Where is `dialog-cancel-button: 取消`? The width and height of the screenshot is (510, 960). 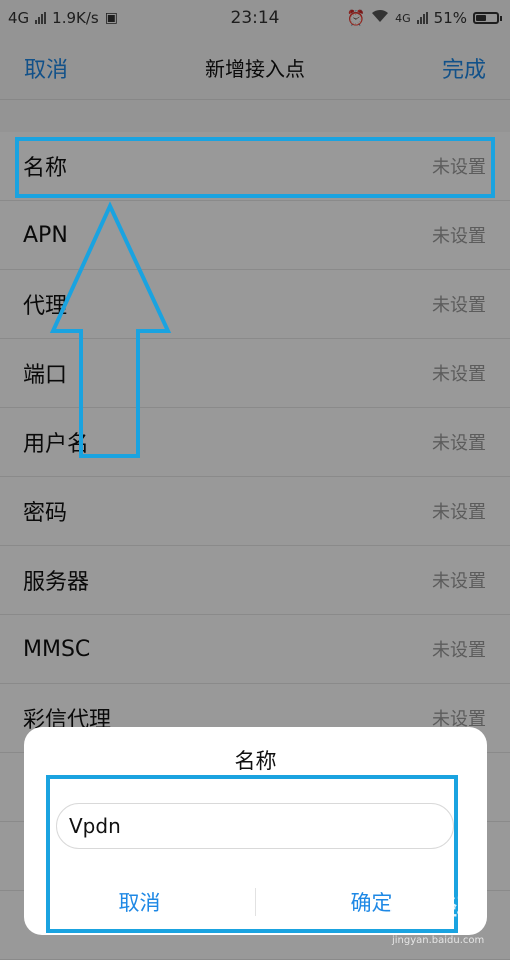
dialog-cancel-button: 取消 is located at coordinates (139, 902).